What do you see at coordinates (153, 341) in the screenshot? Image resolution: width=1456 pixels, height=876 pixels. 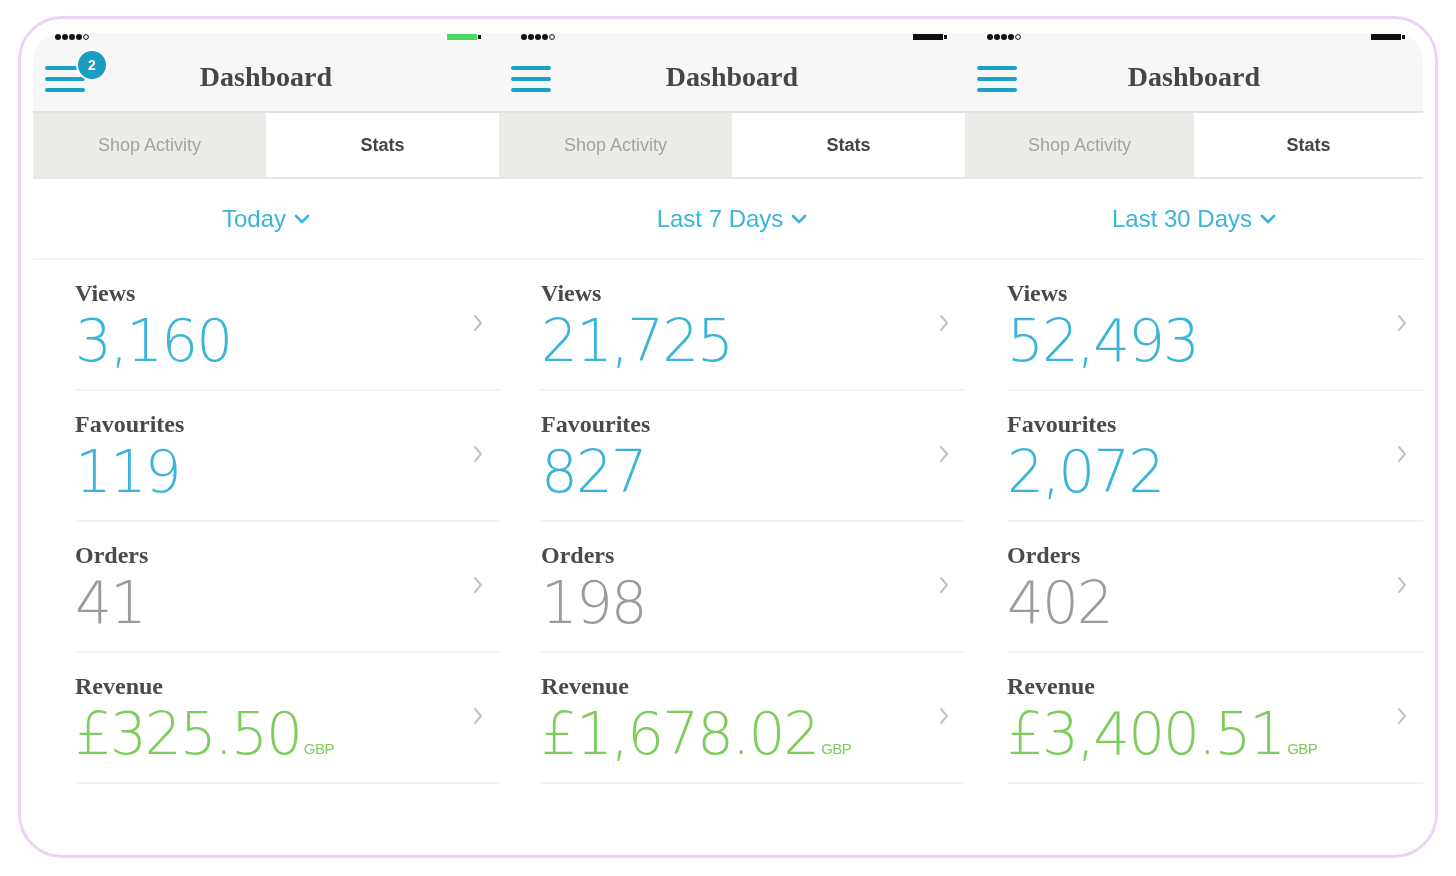 I see `stat-value: 3,160` at bounding box center [153, 341].